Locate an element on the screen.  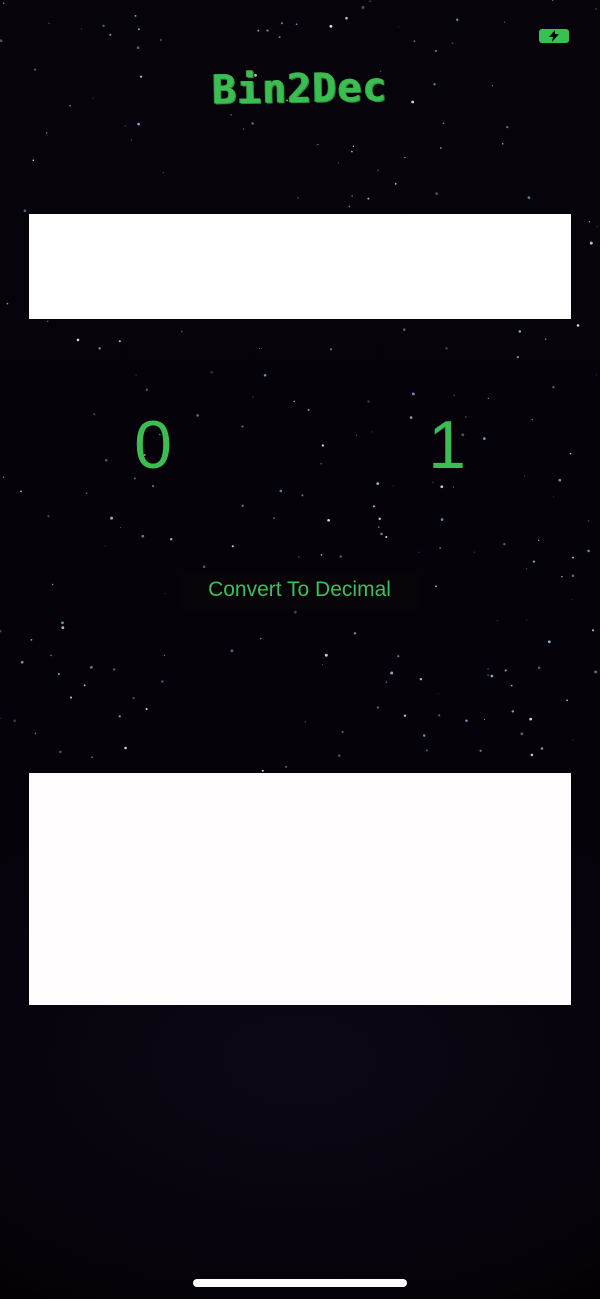
convert-to-decimal-button: Convert To Decimal is located at coordinates (299, 590).